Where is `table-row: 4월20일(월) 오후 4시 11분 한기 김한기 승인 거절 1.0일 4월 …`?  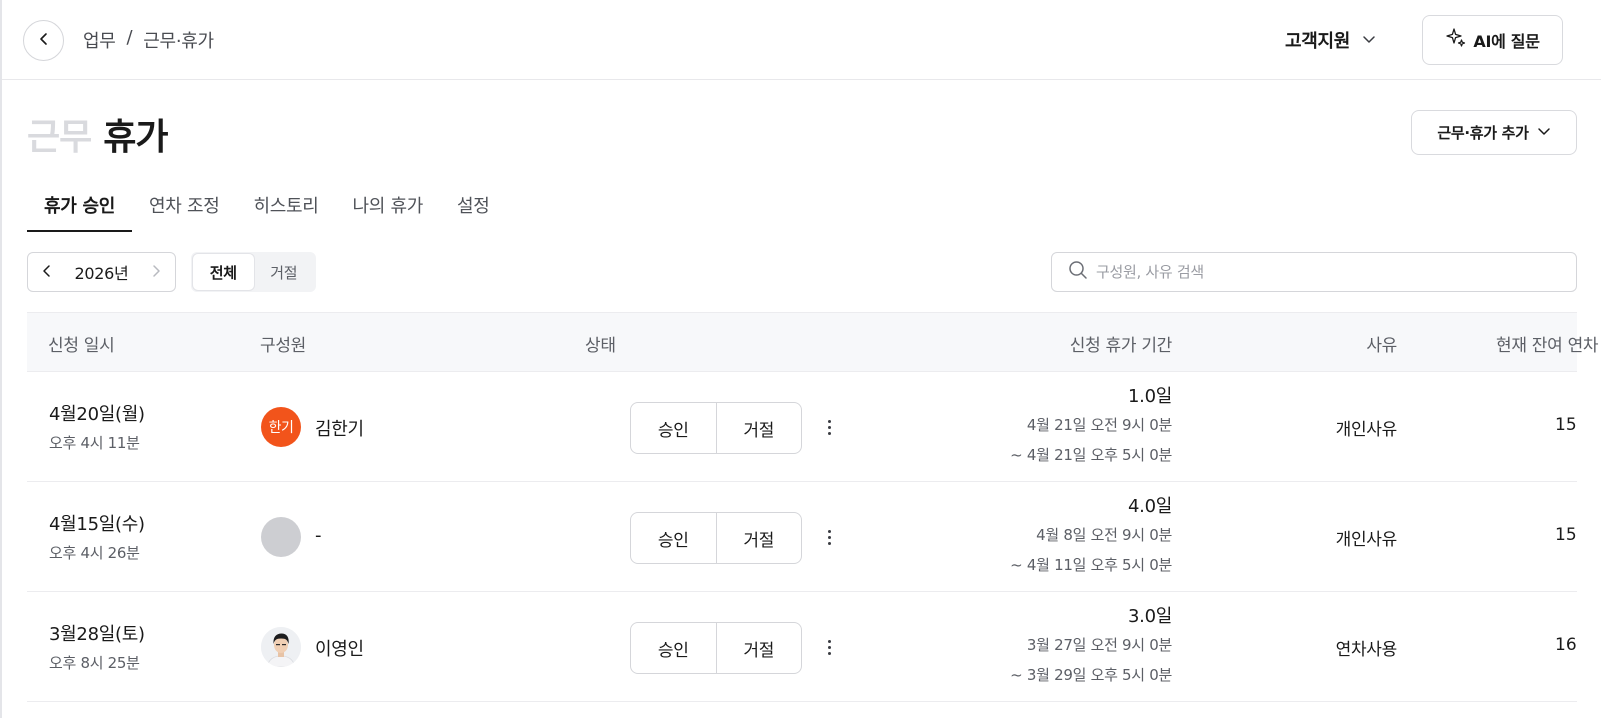
table-row: 4월20일(월) 오후 4시 11분 한기 김한기 승인 거절 1.0일 4월 … is located at coordinates (802, 427).